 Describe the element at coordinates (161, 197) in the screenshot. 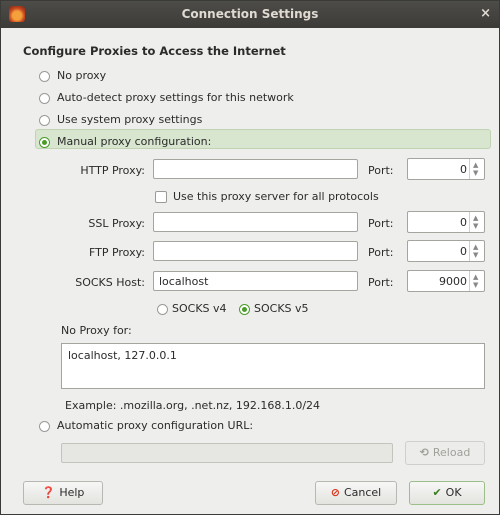

I see `use-all-protocols-checkbox` at that location.